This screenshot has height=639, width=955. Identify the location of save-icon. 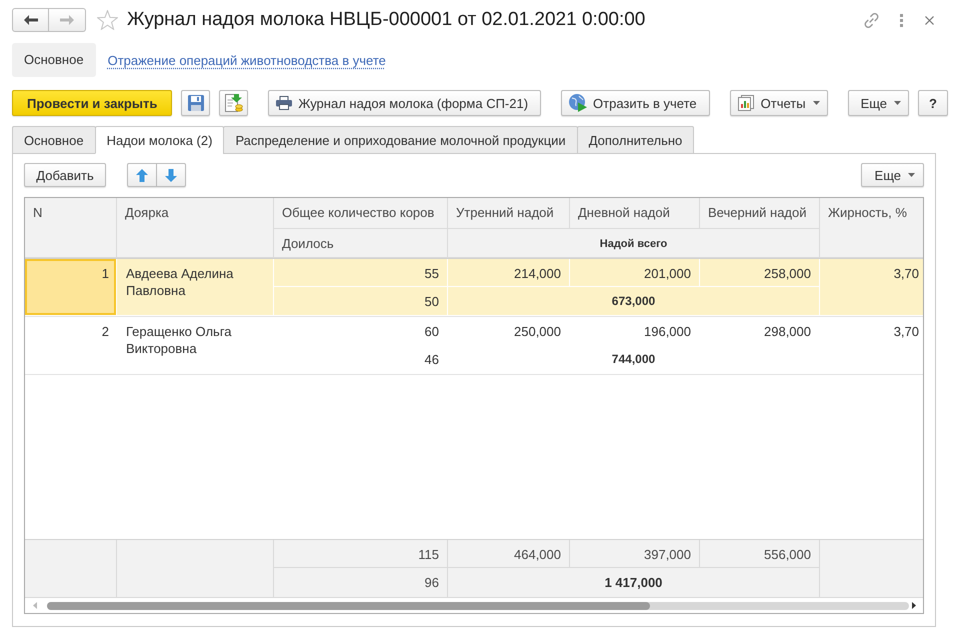
(196, 103).